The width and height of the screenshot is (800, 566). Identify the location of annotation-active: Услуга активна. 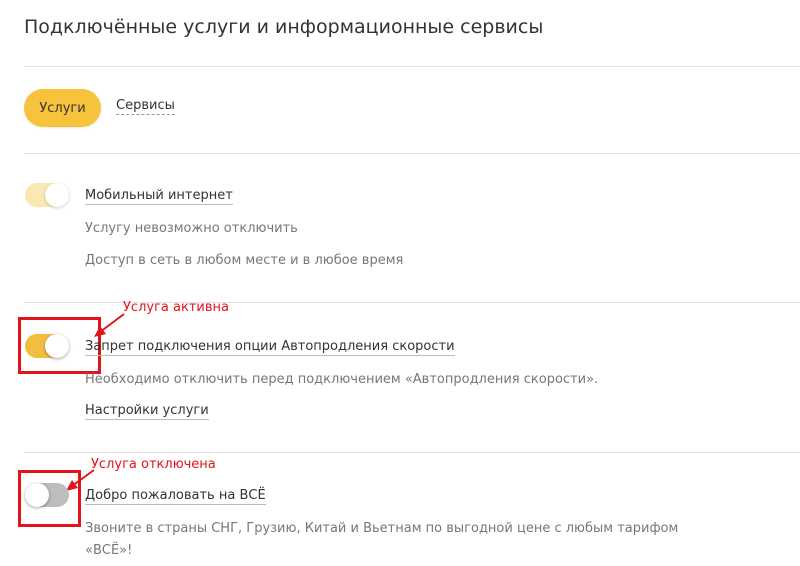
(176, 307).